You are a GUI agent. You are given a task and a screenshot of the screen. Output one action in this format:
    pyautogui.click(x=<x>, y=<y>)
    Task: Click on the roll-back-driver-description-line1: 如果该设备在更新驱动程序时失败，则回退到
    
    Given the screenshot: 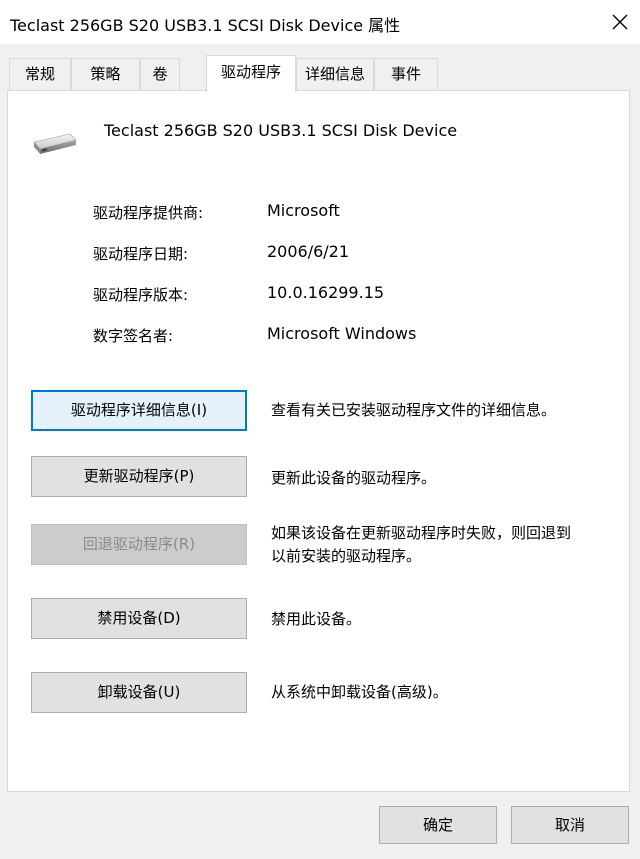 What is the action you would take?
    pyautogui.click(x=421, y=533)
    